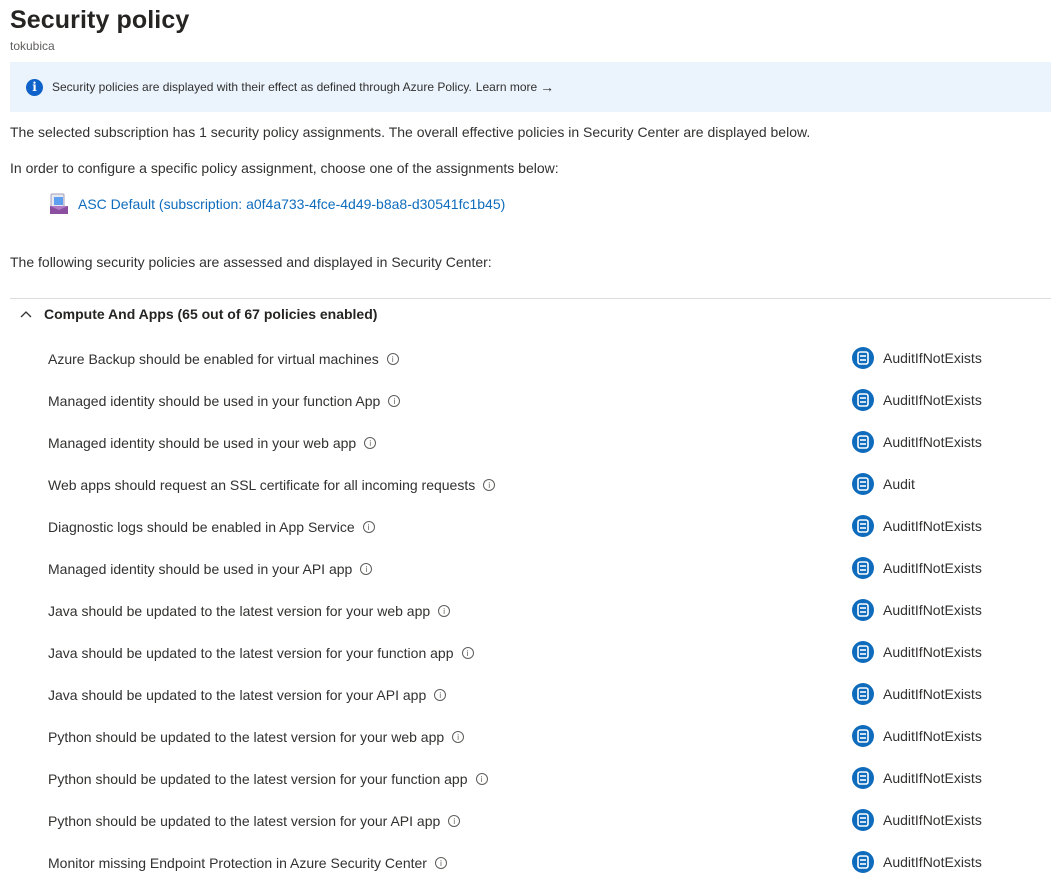  I want to click on page-subtitle: tokubica, so click(32, 46).